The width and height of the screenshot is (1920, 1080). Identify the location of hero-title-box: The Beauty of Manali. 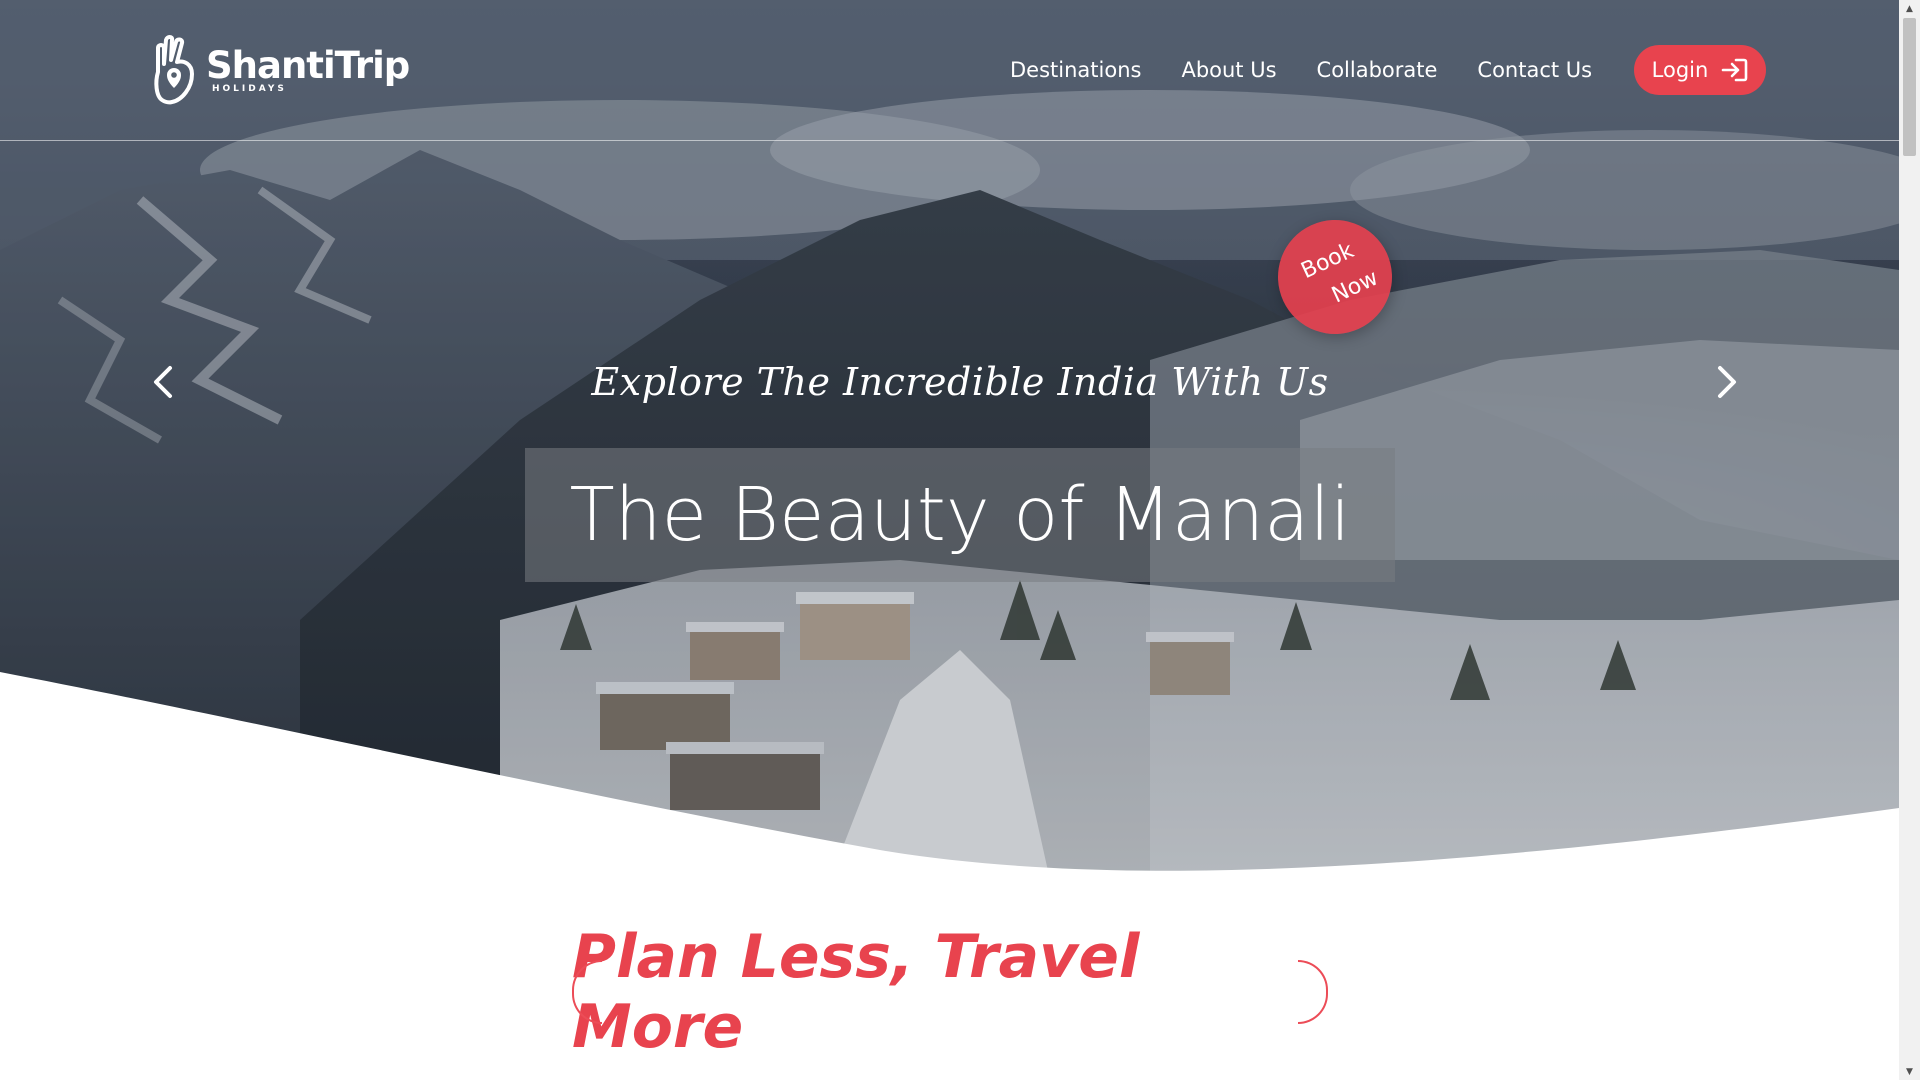
(960, 515).